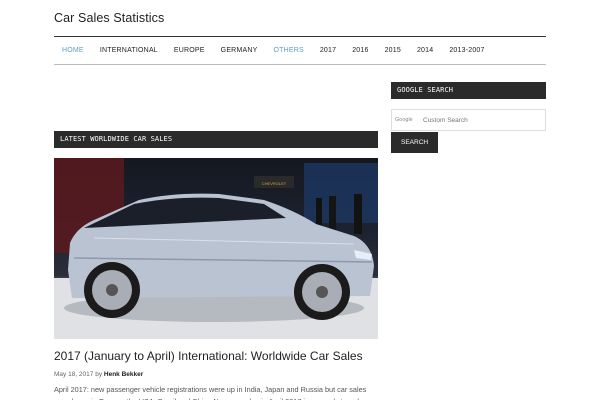 The height and width of the screenshot is (400, 600). I want to click on section-title: Latest Worldwide Car Sales, so click(216, 139).